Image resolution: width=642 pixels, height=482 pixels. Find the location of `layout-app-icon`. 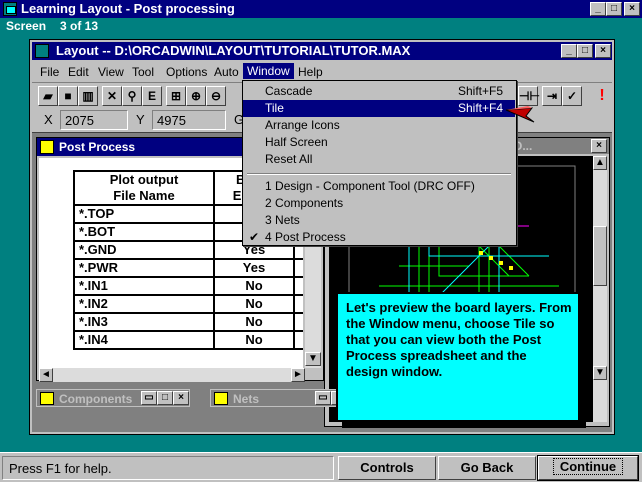

layout-app-icon is located at coordinates (42, 51).